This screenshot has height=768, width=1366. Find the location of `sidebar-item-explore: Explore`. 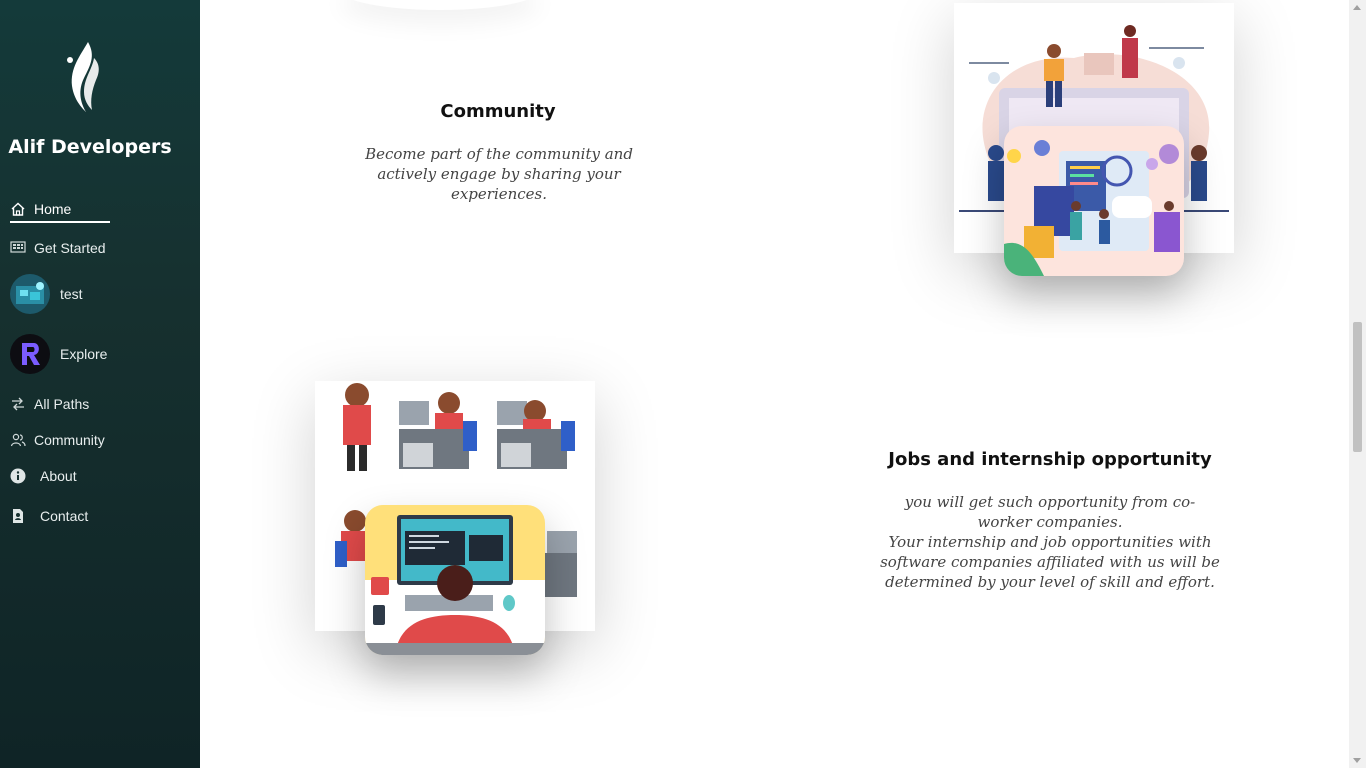

sidebar-item-explore: Explore is located at coordinates (58, 354).